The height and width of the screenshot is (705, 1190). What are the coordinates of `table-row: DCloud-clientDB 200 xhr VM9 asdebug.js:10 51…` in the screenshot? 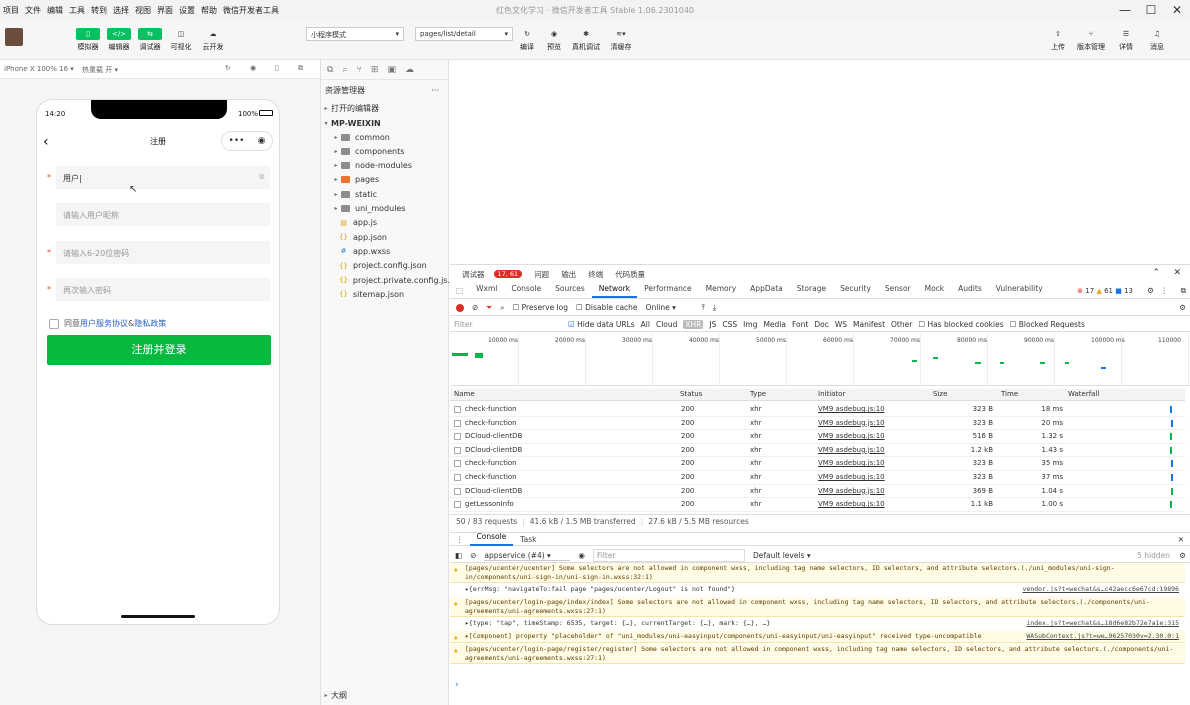 It's located at (817, 437).